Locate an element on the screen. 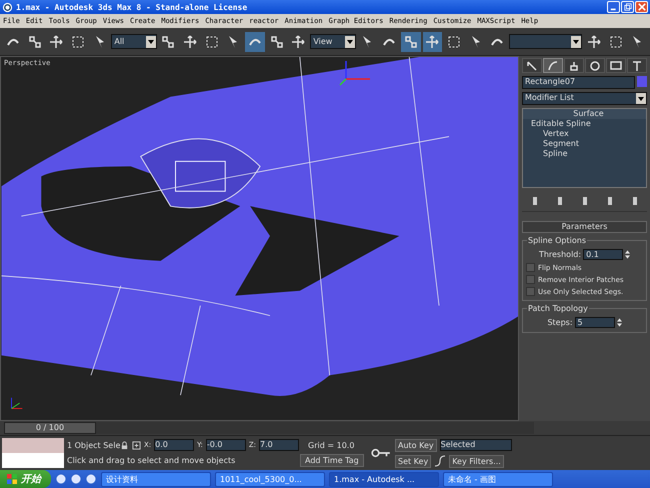  coordinate-field: 0.0 is located at coordinates (174, 445).